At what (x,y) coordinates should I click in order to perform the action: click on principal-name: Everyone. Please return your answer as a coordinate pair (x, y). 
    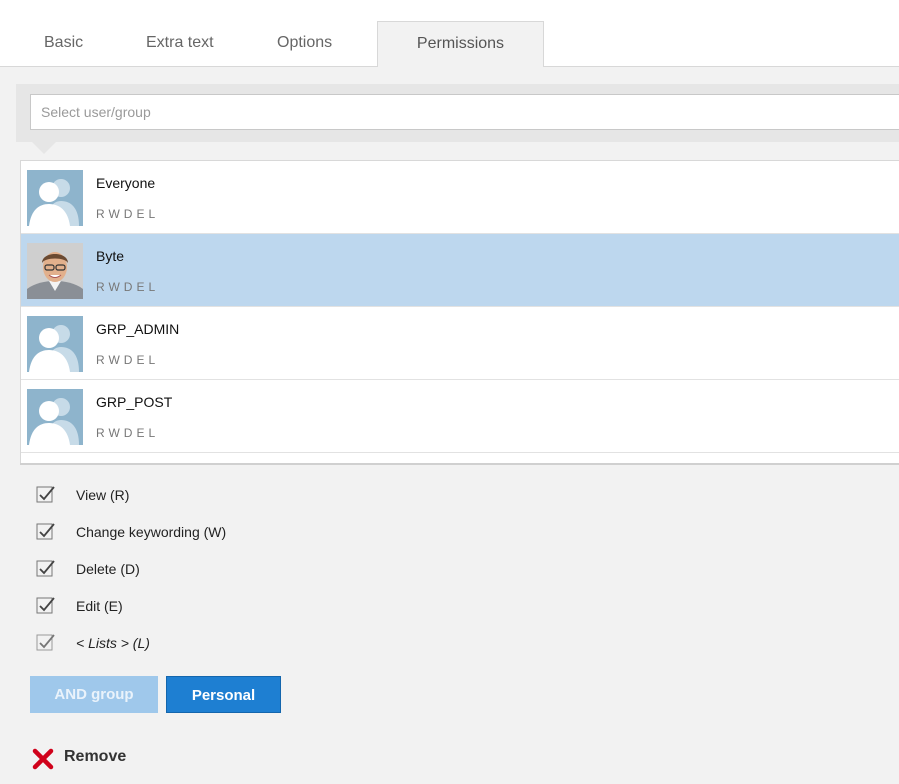
    Looking at the image, I should click on (126, 183).